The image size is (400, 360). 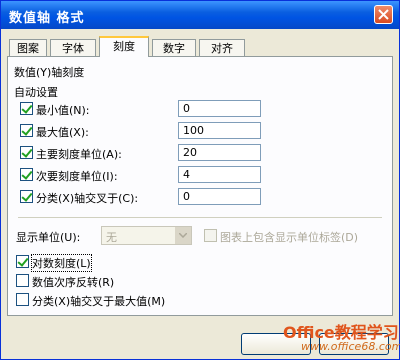 I want to click on min-auto-checkbox, so click(x=26, y=108).